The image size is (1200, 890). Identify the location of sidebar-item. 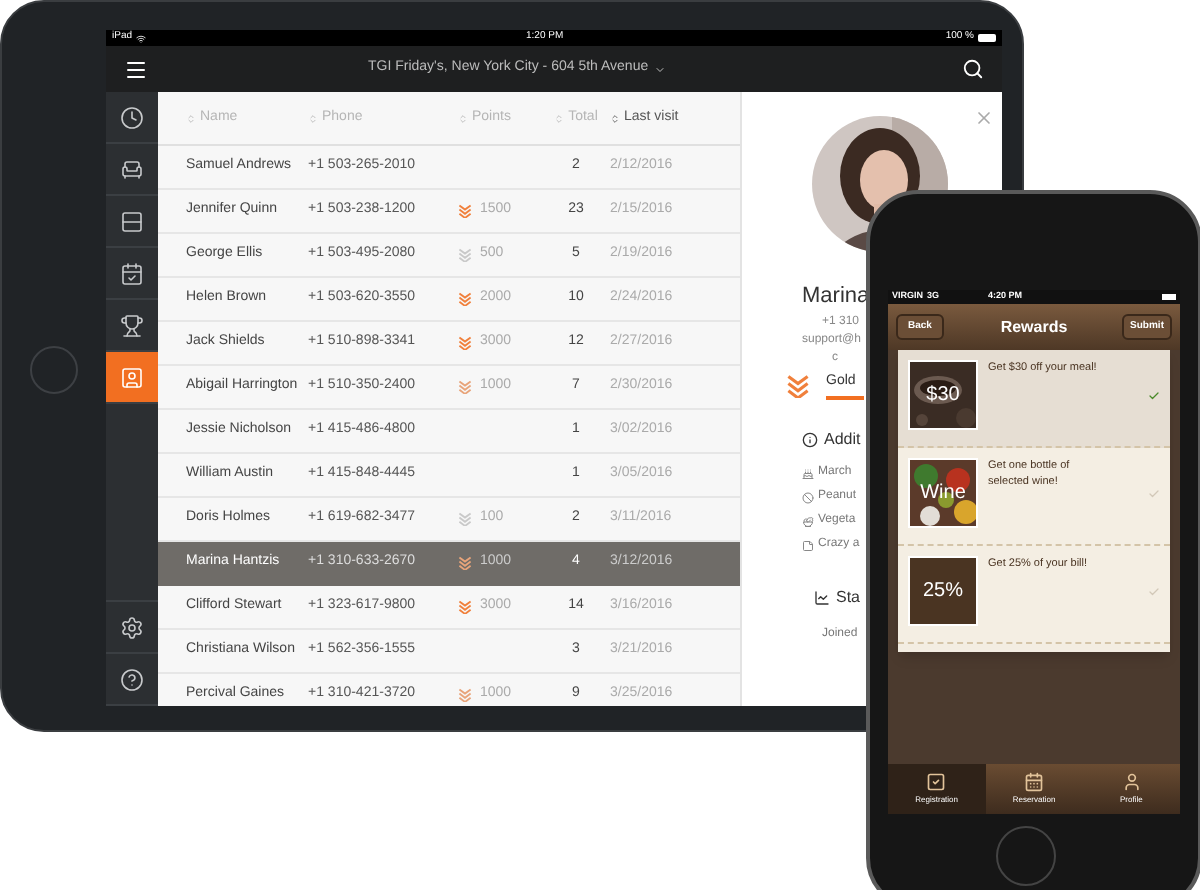
(132, 378).